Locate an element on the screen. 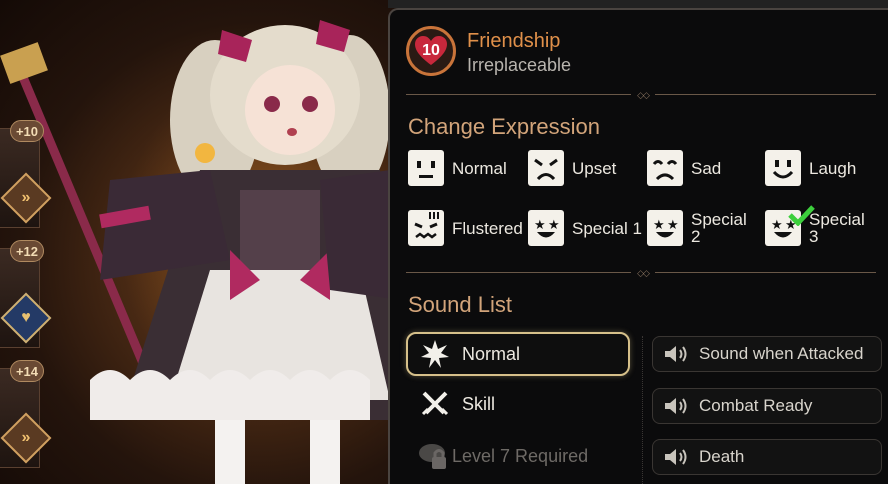 Image resolution: width=888 pixels, height=484 pixels. face-sad-icon is located at coordinates (665, 168).